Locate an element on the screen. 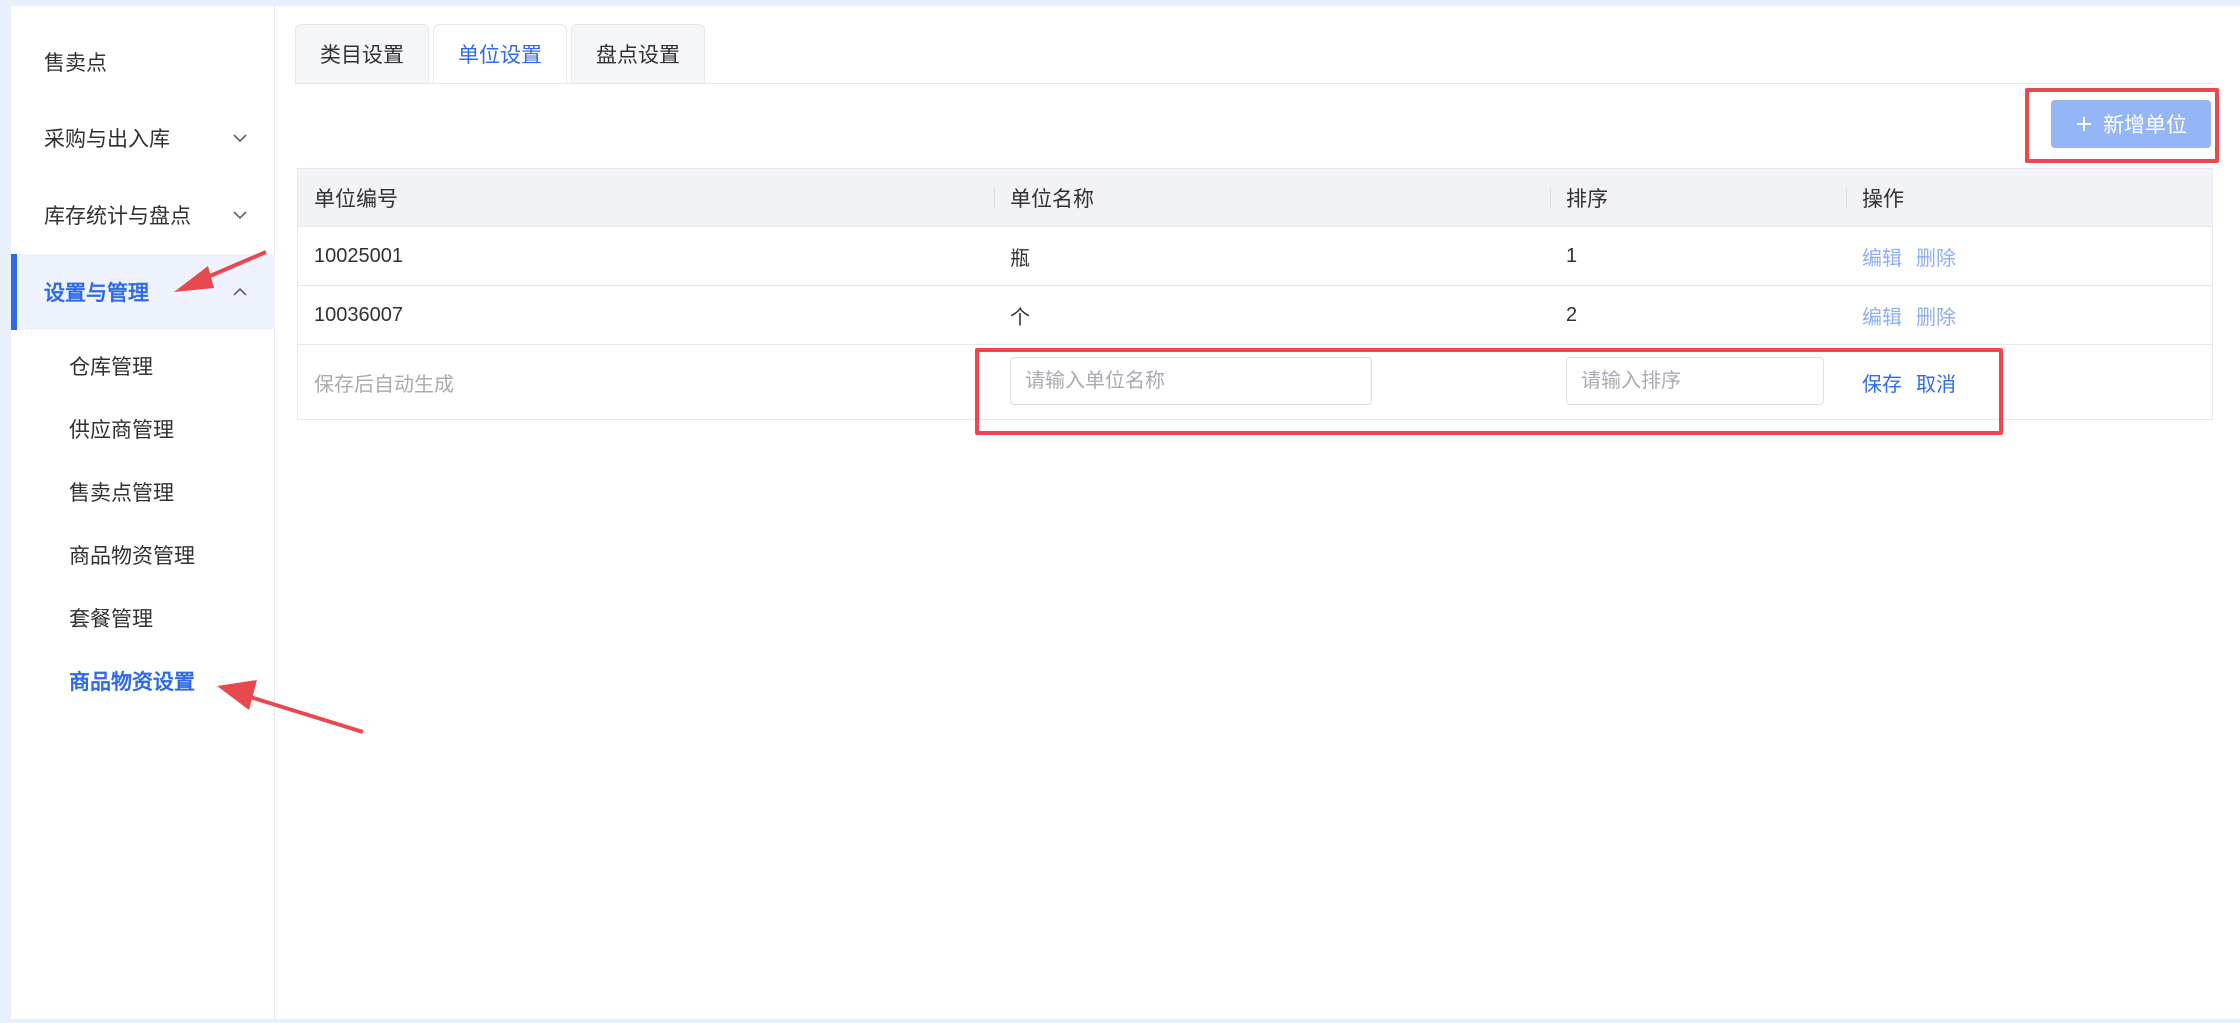 Image resolution: width=2240 pixels, height=1023 pixels. sidebar-subitem-goods-mgmt: 商品物资管理 is located at coordinates (143, 555).